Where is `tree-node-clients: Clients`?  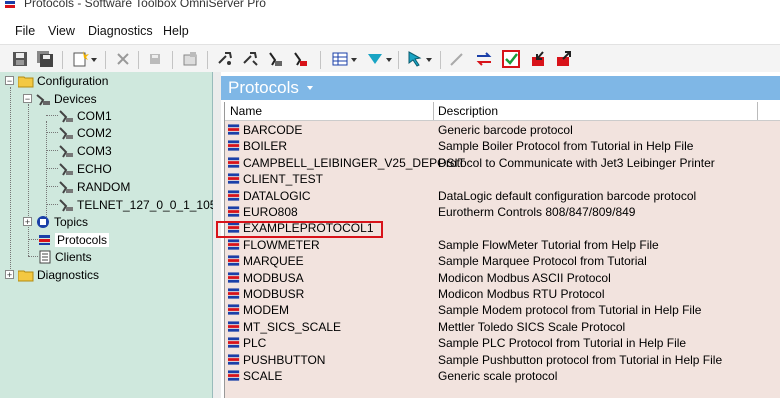
tree-node-clients: Clients is located at coordinates (65, 257).